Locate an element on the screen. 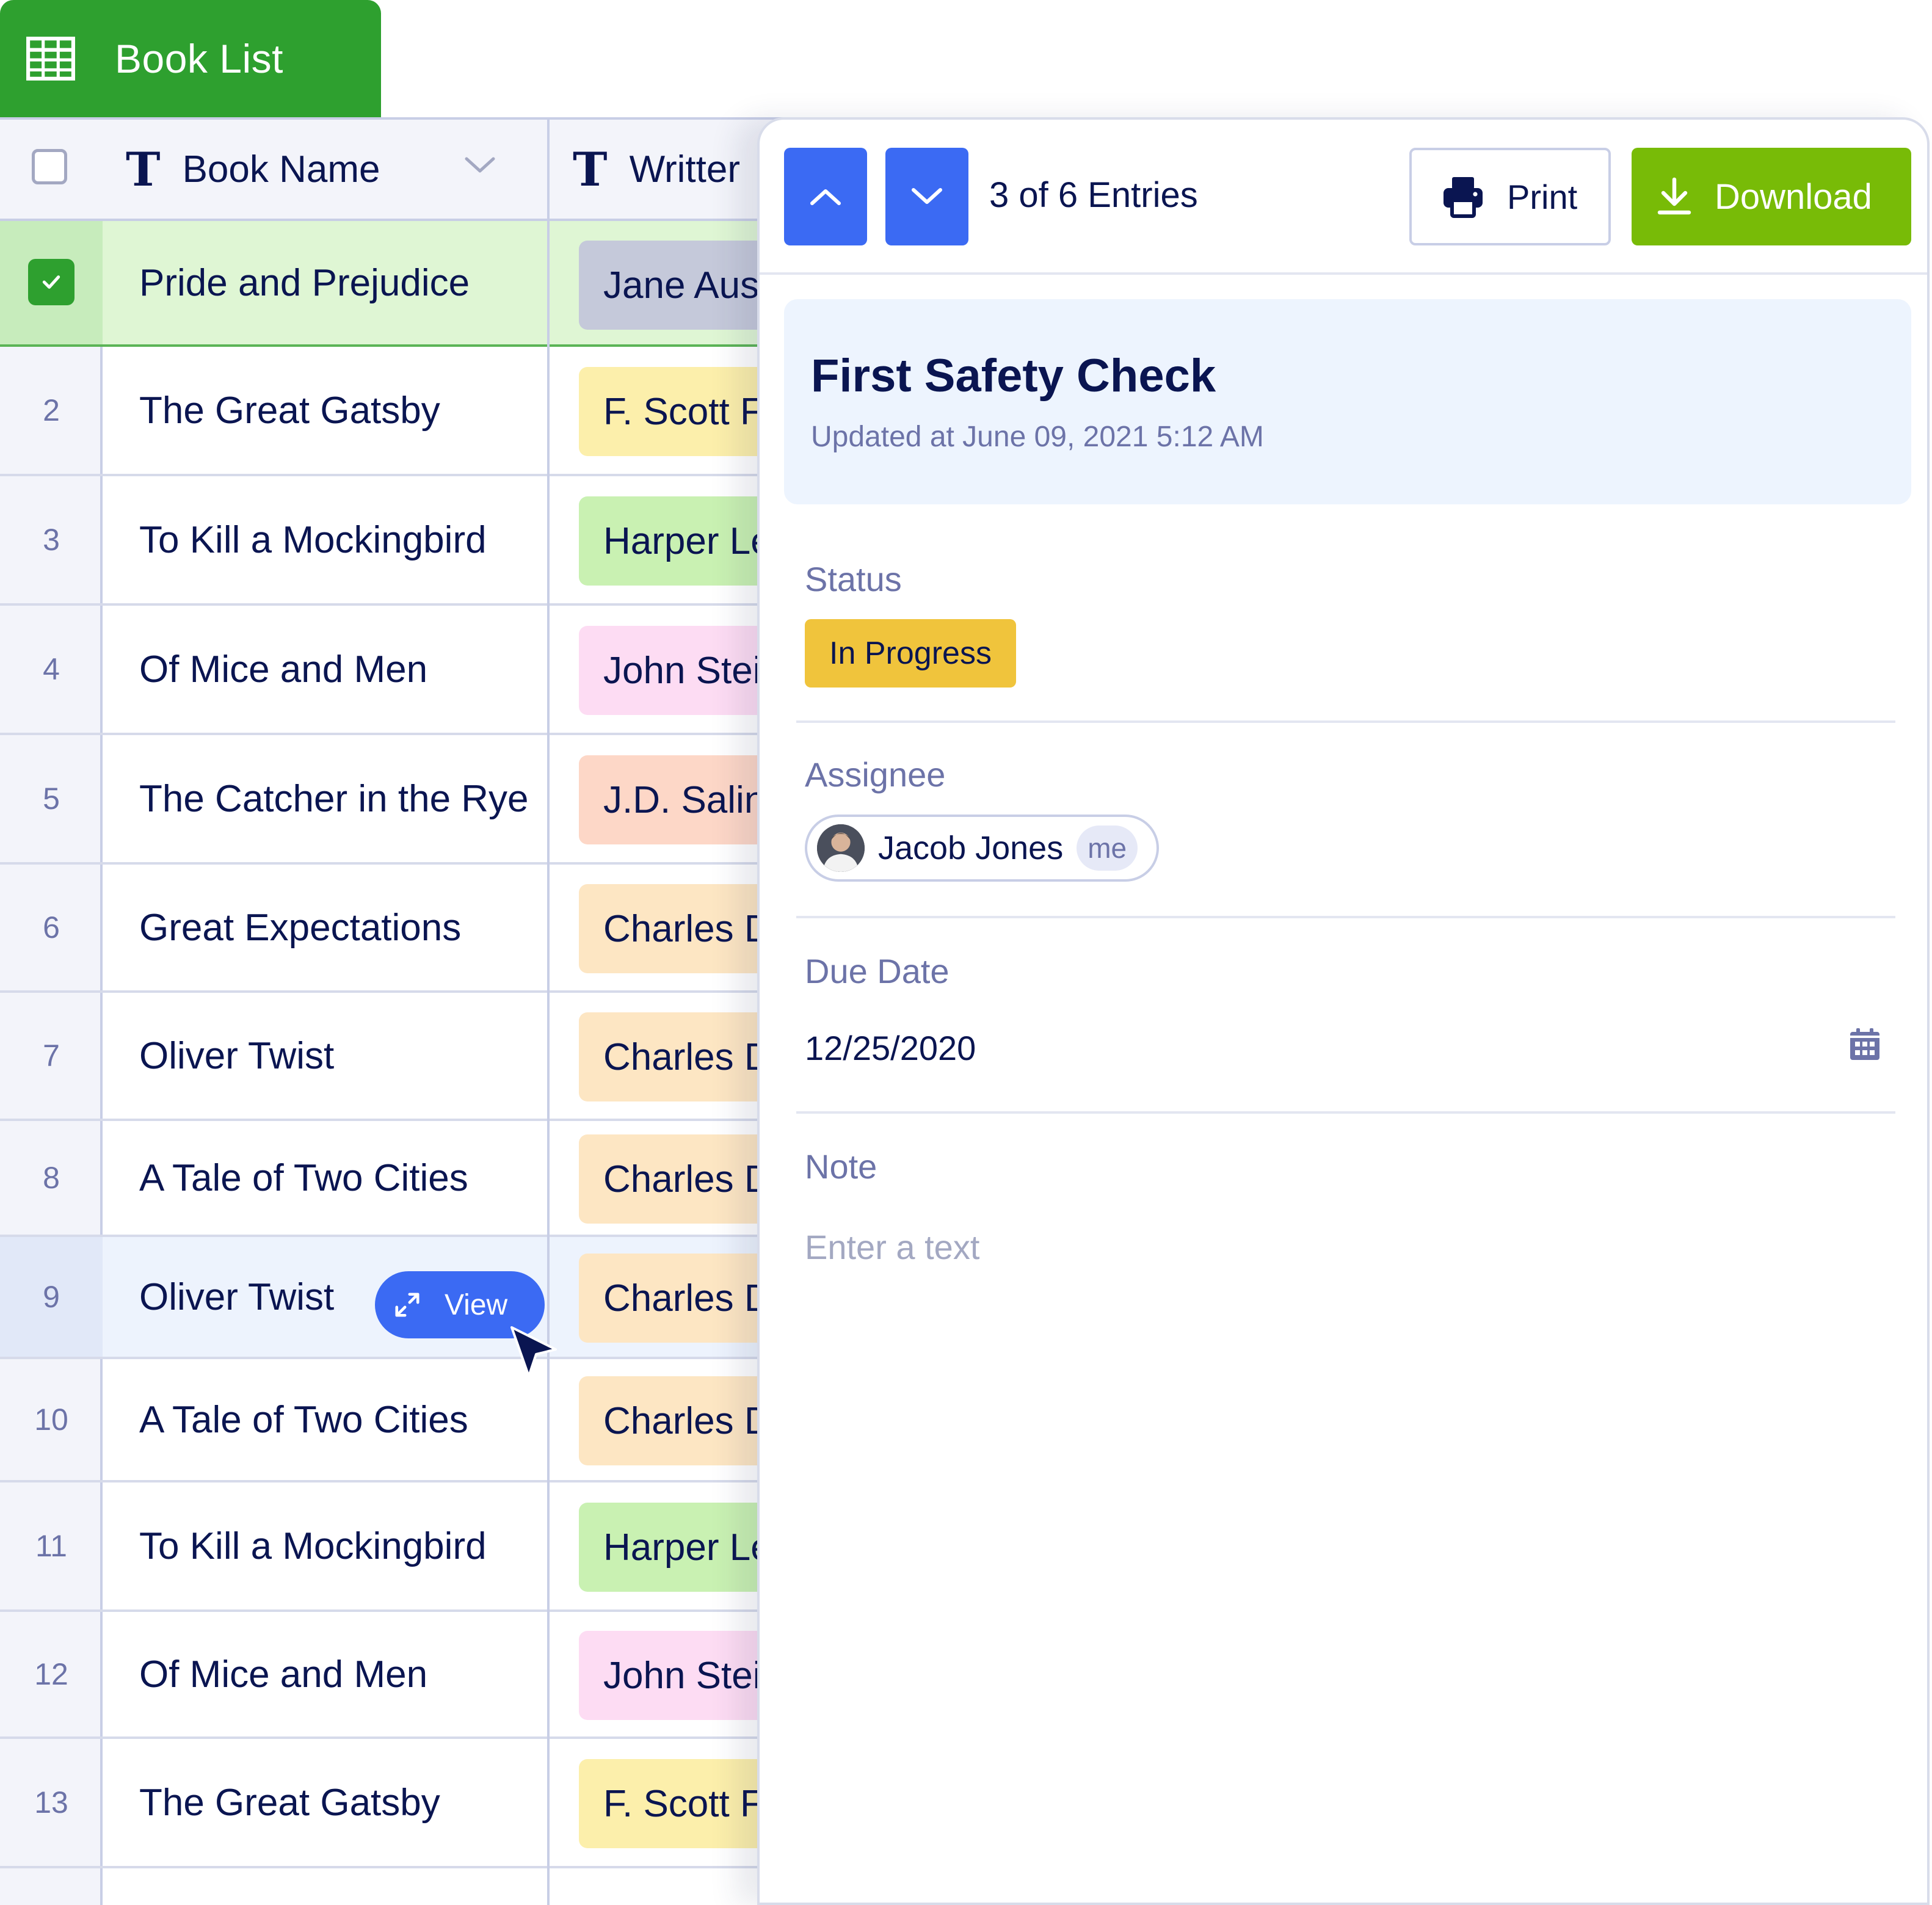  due-date-label: Due Date is located at coordinates (877, 971).